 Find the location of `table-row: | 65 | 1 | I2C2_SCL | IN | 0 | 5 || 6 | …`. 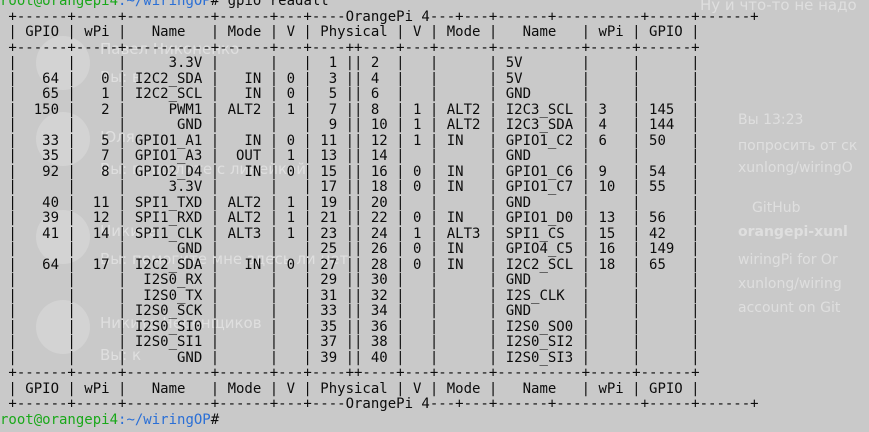

table-row: | 65 | 1 | I2C2_SCL | IN | 0 | 5 || 6 | … is located at coordinates (350, 94).